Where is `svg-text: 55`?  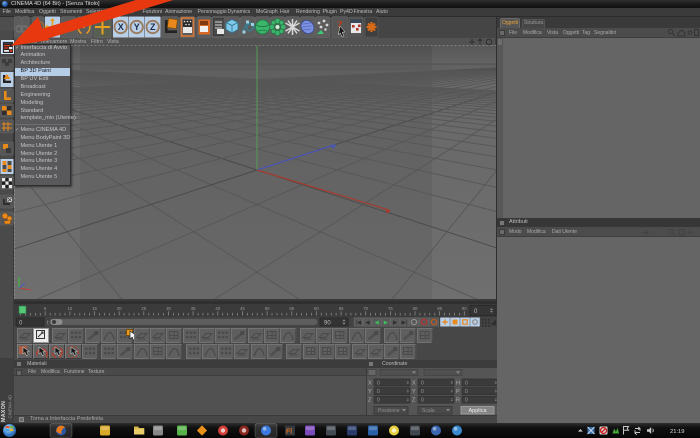
svg-text: 55 is located at coordinates (291, 308).